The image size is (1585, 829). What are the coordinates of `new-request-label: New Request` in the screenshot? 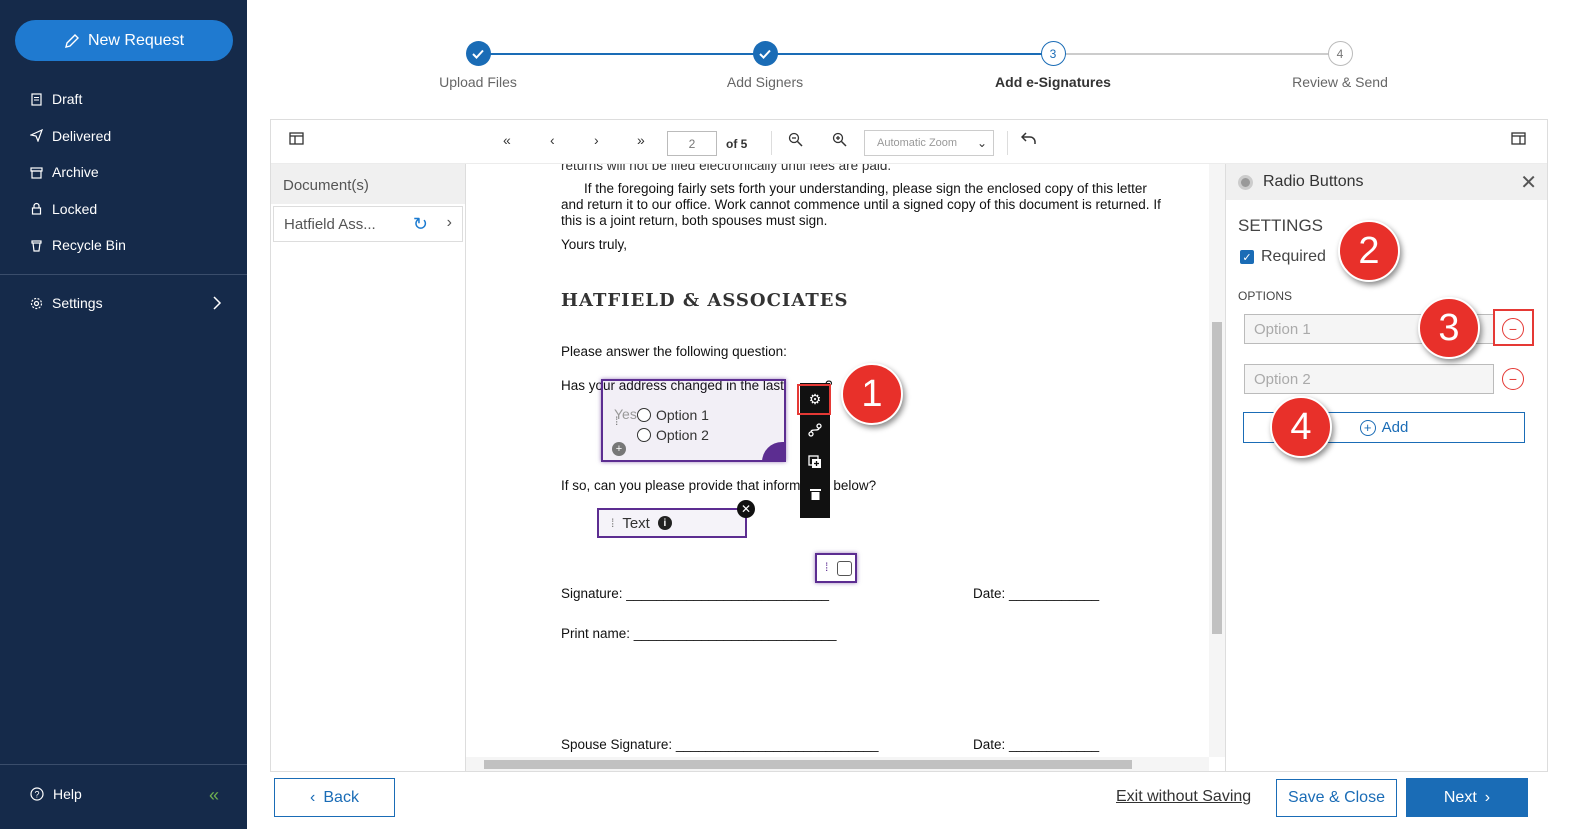 It's located at (136, 40).